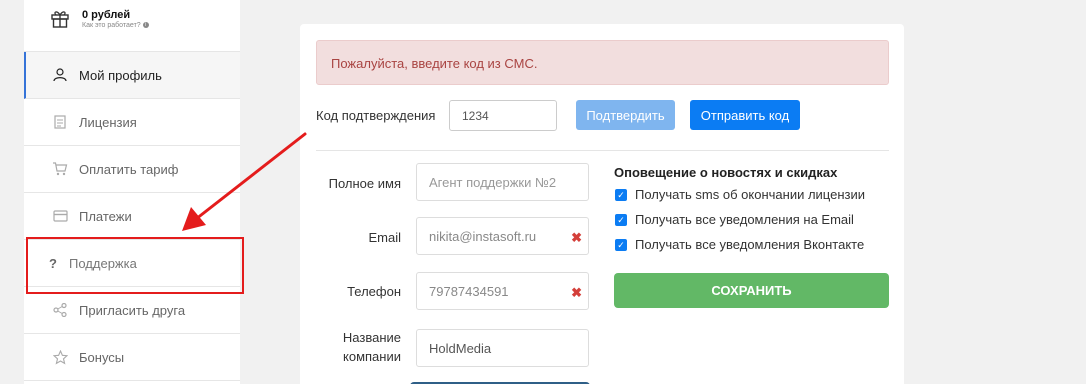 The image size is (1086, 384). I want to click on how-it-works-link: Как это работает? i, so click(115, 25).